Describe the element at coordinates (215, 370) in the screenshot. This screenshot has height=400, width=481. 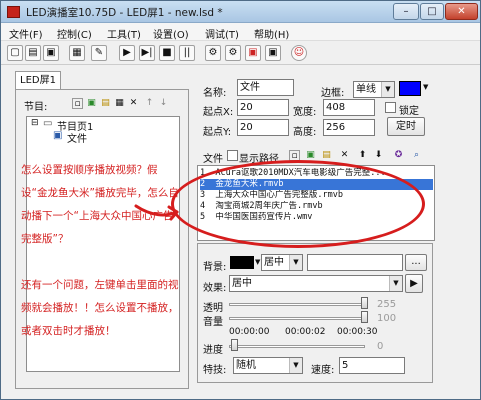
I see `special-effect-label: 特技:` at that location.